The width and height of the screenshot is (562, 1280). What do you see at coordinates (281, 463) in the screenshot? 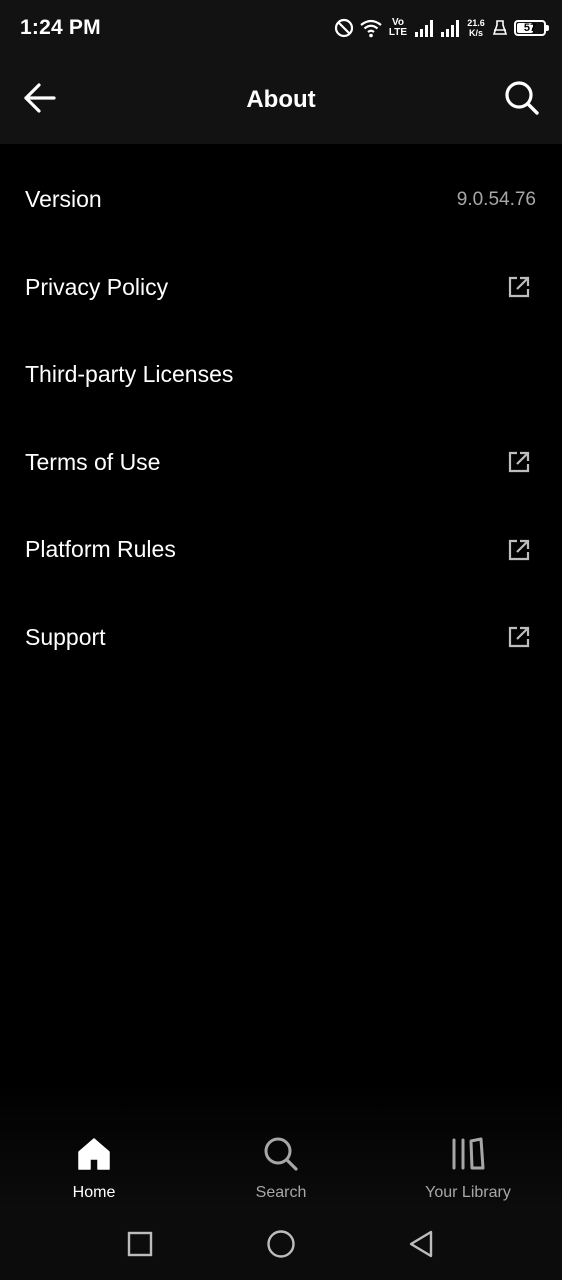
I see `list-item-terms-of-use: Terms of Use` at bounding box center [281, 463].